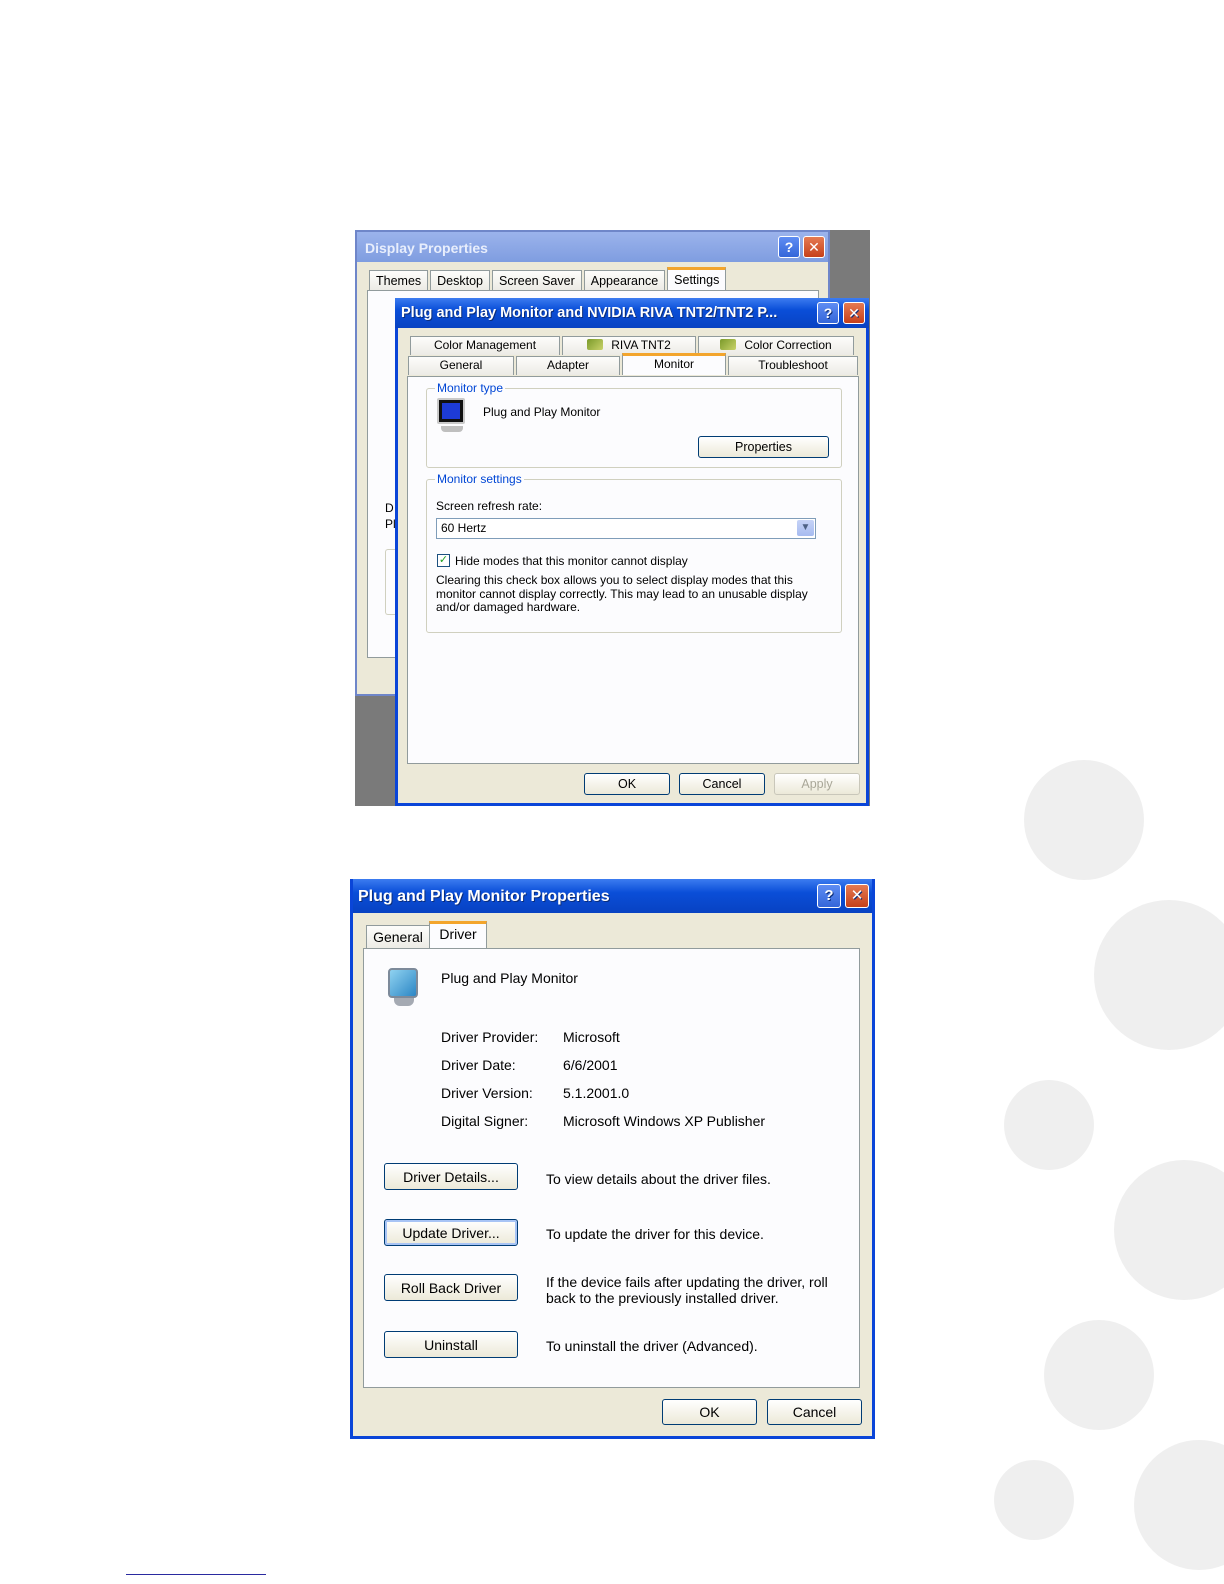  What do you see at coordinates (537, 280) in the screenshot?
I see `tab-screen-saver: Screen Saver` at bounding box center [537, 280].